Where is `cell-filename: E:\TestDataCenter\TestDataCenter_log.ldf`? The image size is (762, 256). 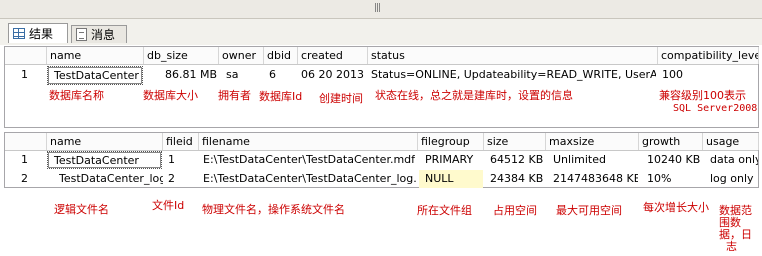 cell-filename: E:\TestDataCenter\TestDataCenter_log.ldf is located at coordinates (310, 179).